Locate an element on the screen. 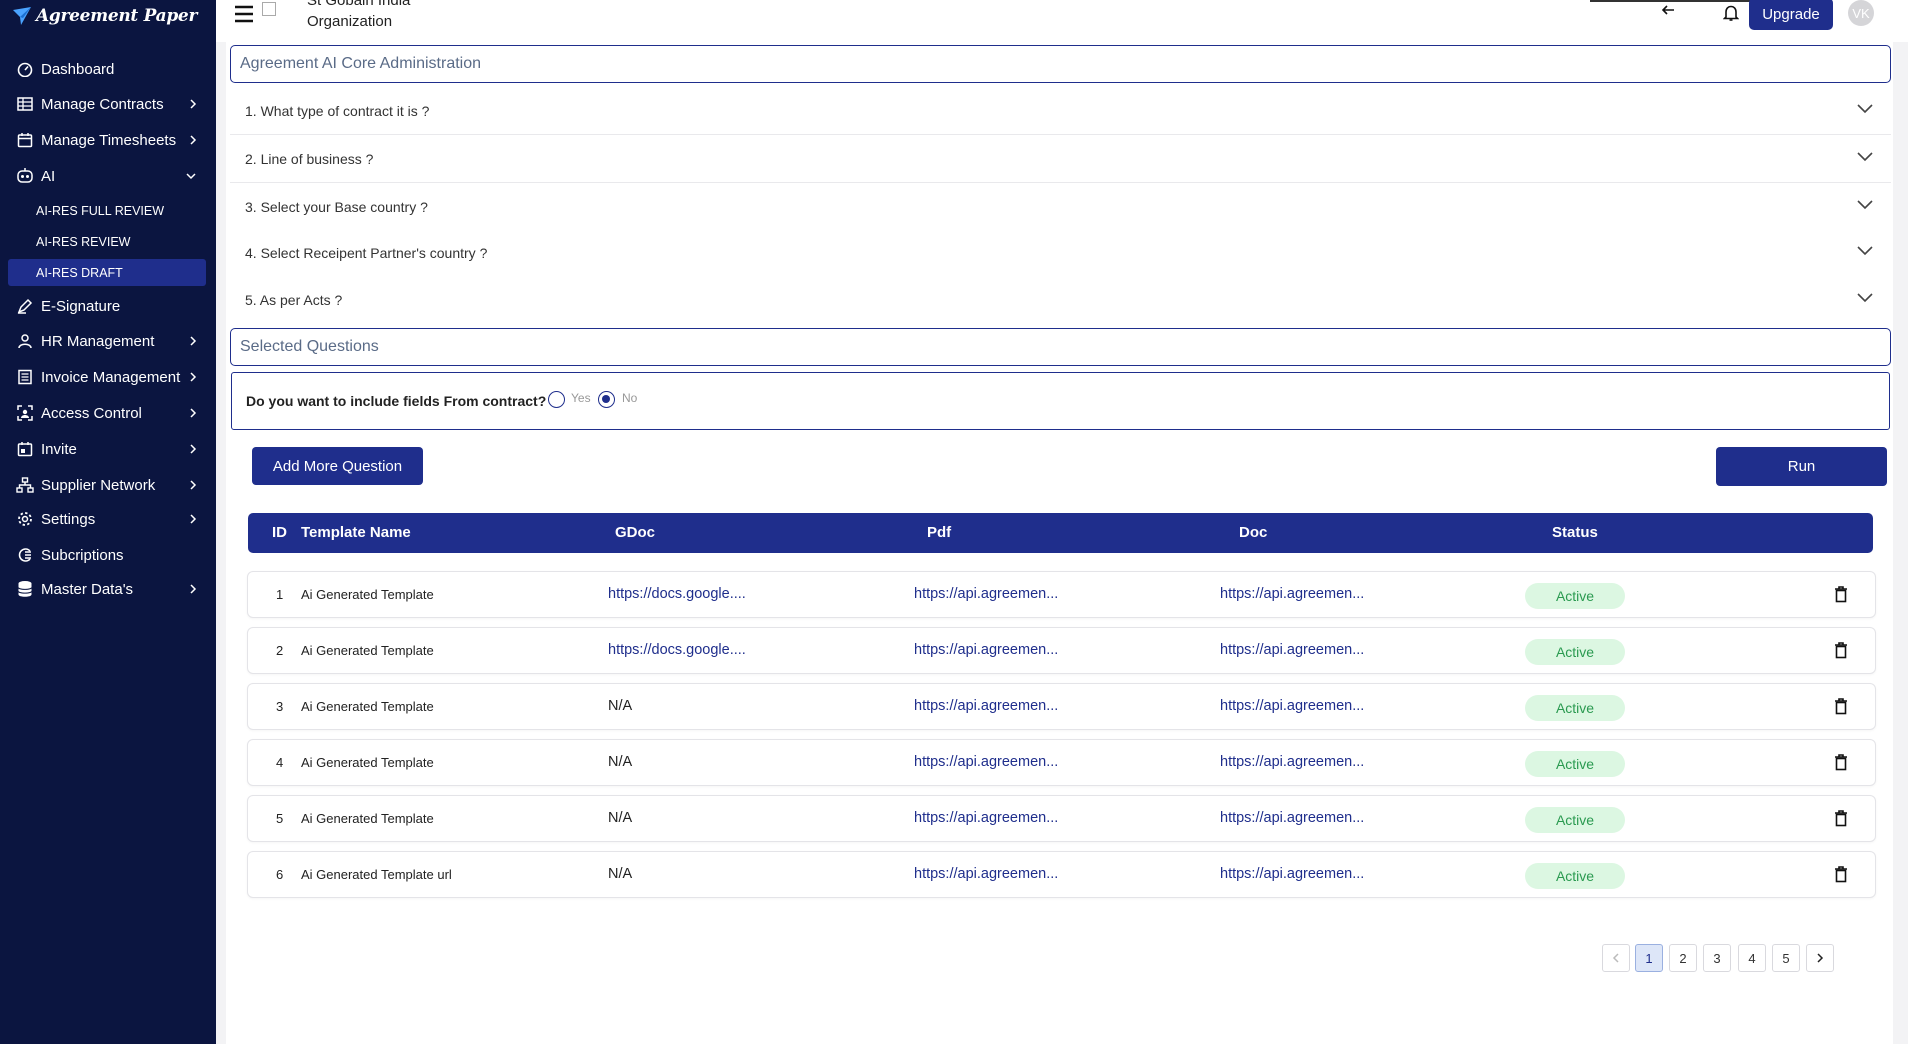  sidebar-item-invite: Invite is located at coordinates (108, 449).